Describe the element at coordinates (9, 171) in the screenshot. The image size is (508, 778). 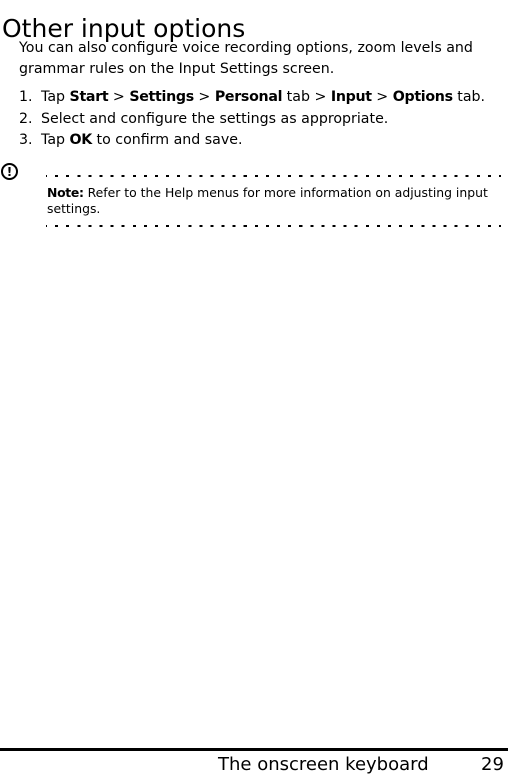
I see `exclamation-circle-icon: !` at that location.